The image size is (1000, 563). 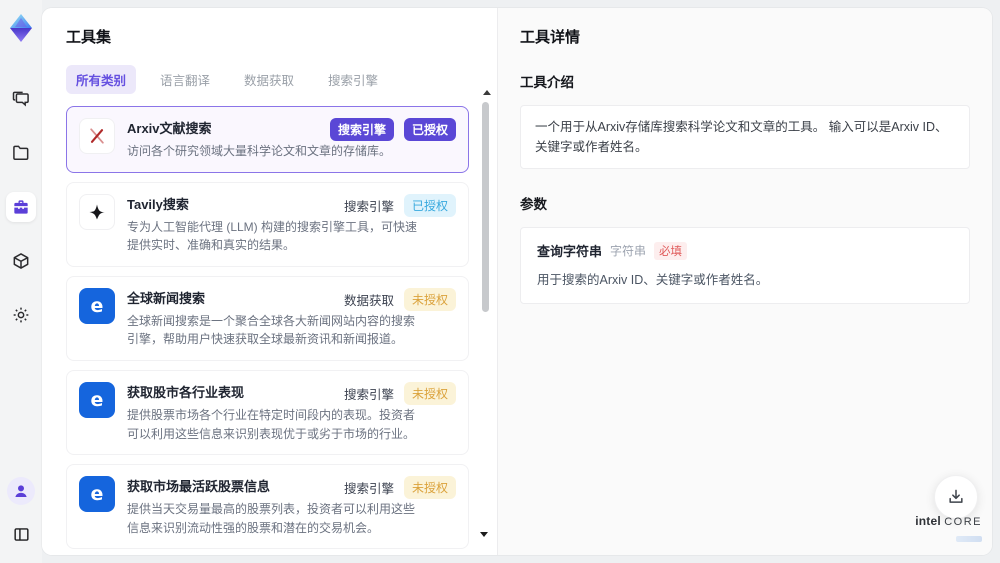 What do you see at coordinates (97, 211) in the screenshot?
I see `tavily-star-icon` at bounding box center [97, 211].